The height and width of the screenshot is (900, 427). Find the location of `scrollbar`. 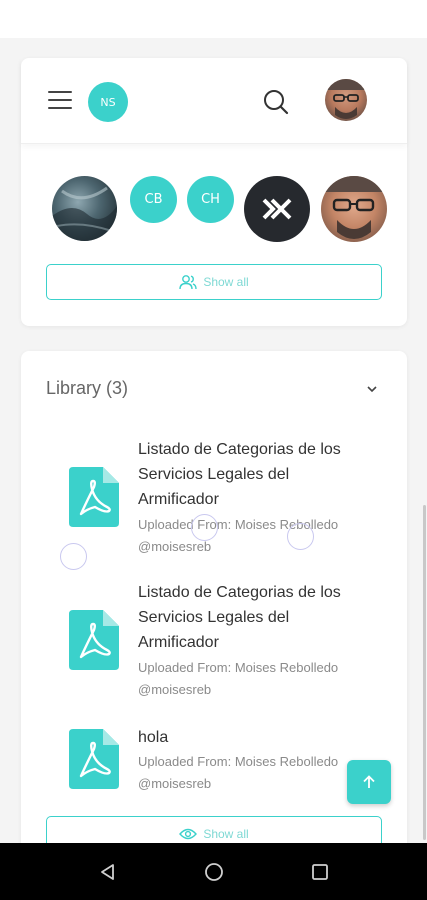

scrollbar is located at coordinates (424, 672).